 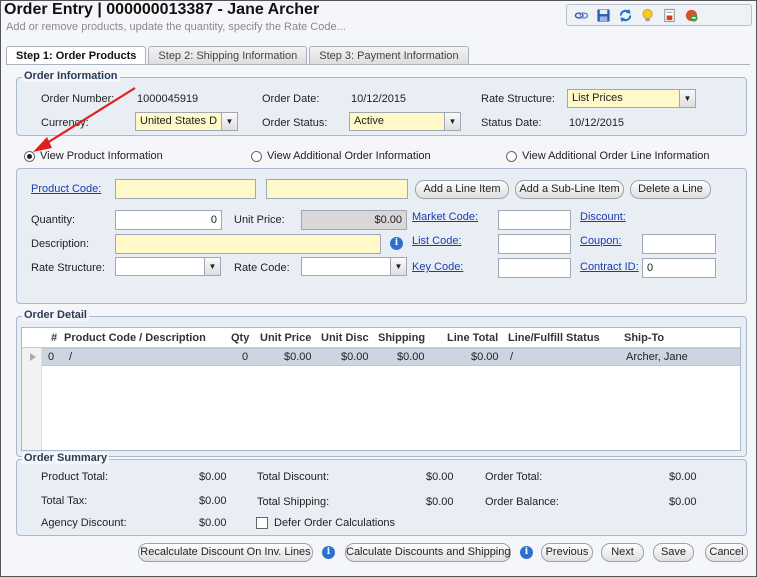 What do you see at coordinates (213, 501) in the screenshot?
I see `total-tax-value: $0.00` at bounding box center [213, 501].